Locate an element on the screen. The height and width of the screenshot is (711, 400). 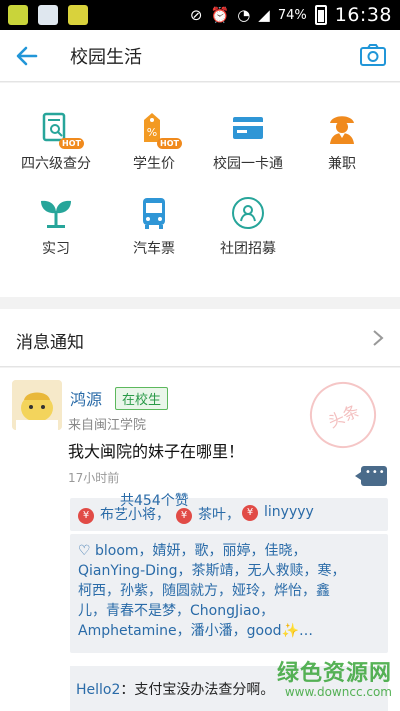
club-recruit-icon is located at coordinates (248, 213).